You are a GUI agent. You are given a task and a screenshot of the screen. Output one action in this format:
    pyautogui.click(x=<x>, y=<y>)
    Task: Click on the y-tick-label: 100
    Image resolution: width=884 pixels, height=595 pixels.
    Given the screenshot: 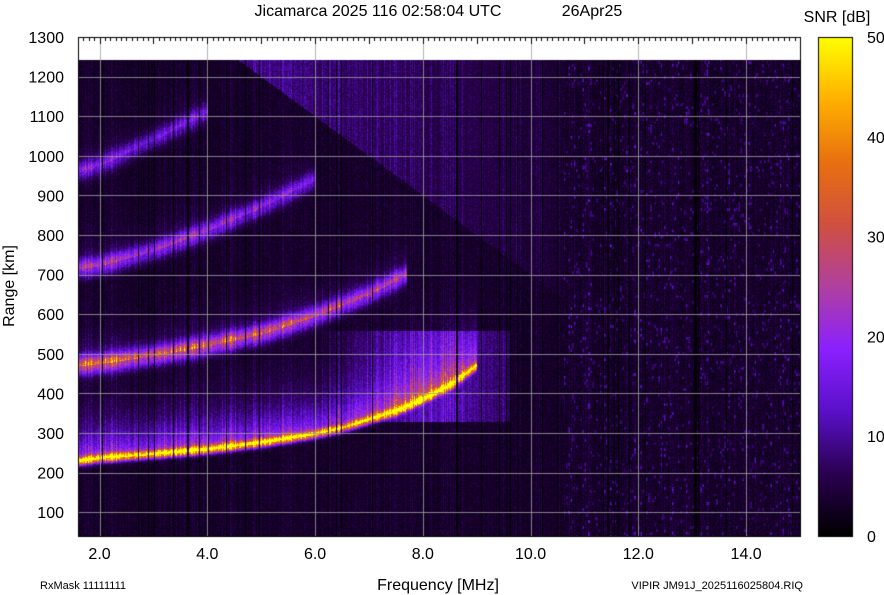 What is the action you would take?
    pyautogui.click(x=50, y=513)
    